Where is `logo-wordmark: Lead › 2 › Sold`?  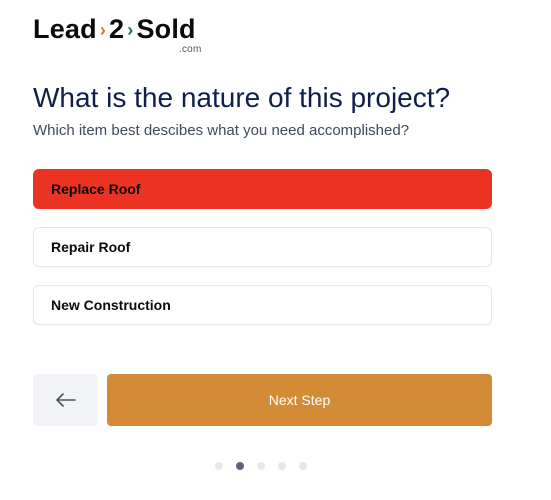 logo-wordmark: Lead › 2 › Sold is located at coordinates (123, 29).